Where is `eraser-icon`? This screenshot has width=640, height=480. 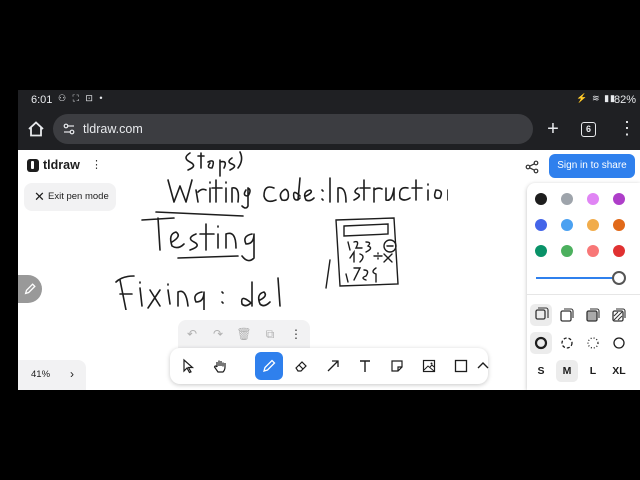
eraser-icon is located at coordinates (301, 366).